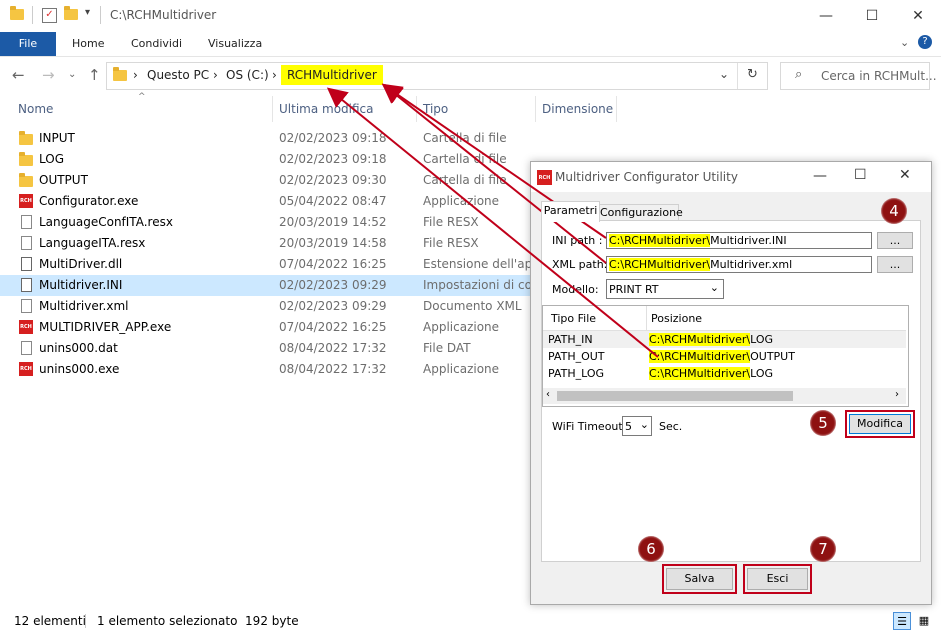  Describe the element at coordinates (494, 173) in the screenshot. I see `arrow-xml-to-folder` at that location.